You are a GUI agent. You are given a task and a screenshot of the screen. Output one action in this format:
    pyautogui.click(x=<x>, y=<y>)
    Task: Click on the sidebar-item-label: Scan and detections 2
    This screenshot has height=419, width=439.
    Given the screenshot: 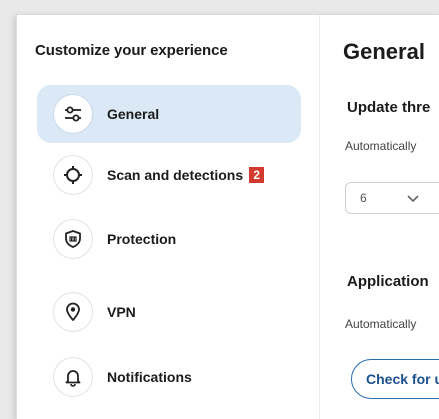 What is the action you would take?
    pyautogui.click(x=186, y=175)
    